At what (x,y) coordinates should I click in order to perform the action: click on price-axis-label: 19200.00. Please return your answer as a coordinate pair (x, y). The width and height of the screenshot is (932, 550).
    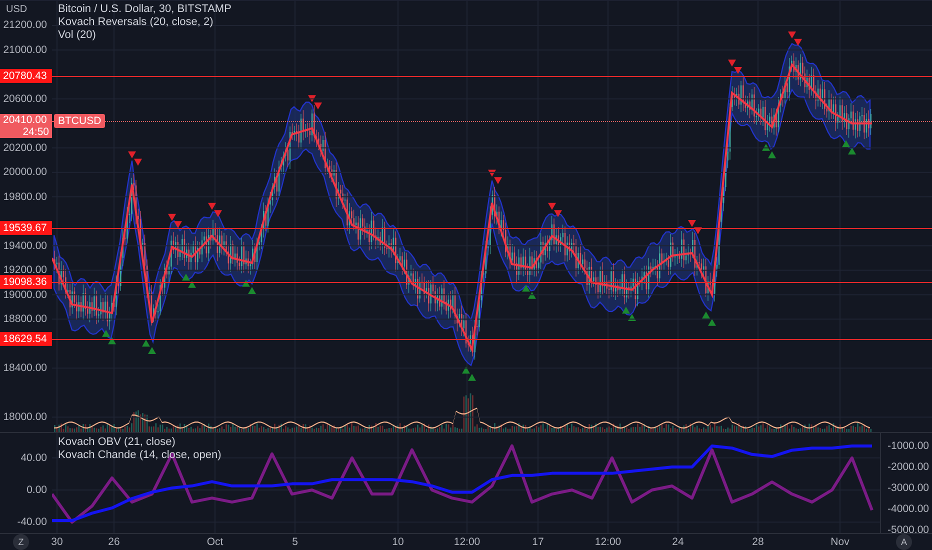
    Looking at the image, I should click on (24, 270).